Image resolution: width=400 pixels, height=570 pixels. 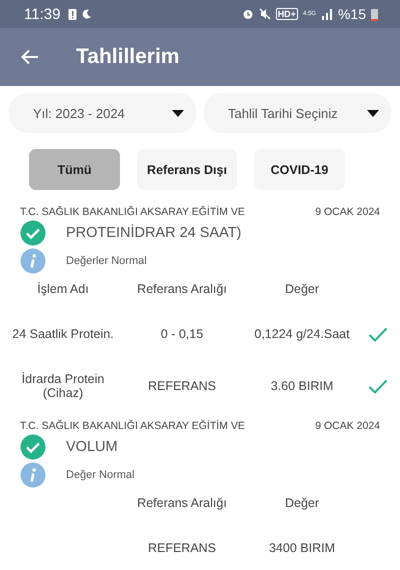 What do you see at coordinates (100, 475) in the screenshot?
I see `result-note: Değer Normal` at bounding box center [100, 475].